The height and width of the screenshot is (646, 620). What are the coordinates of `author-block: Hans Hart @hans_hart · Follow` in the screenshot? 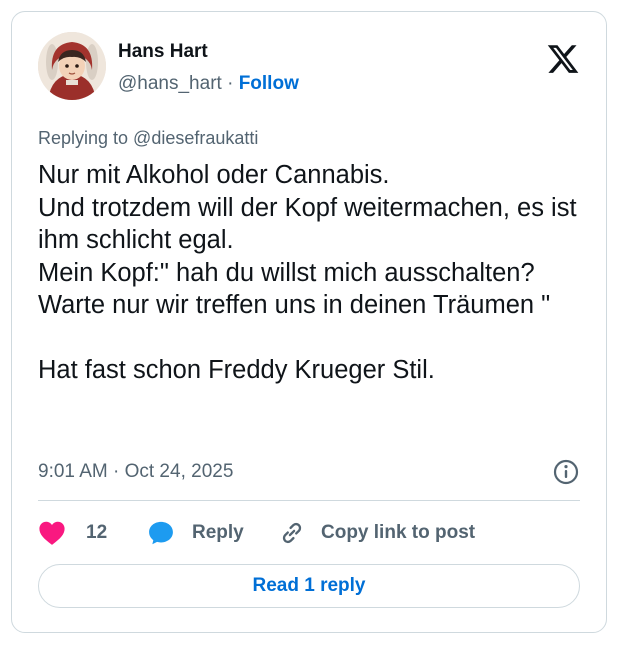 It's located at (208, 68).